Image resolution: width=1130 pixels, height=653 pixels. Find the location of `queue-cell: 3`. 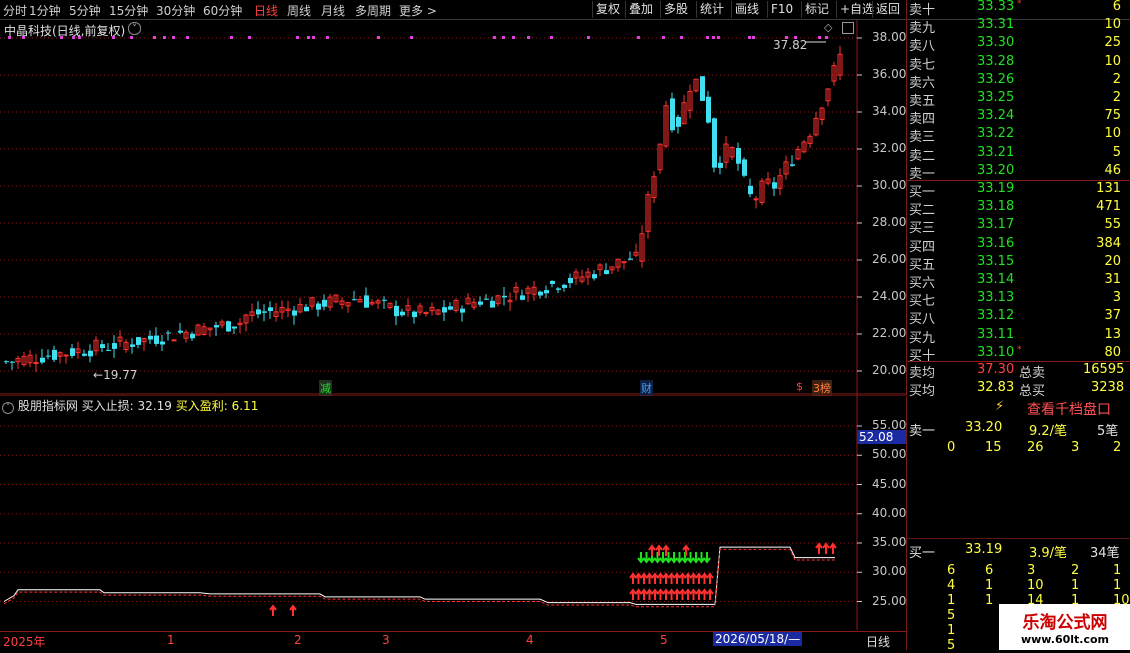

queue-cell: 3 is located at coordinates (1031, 570).